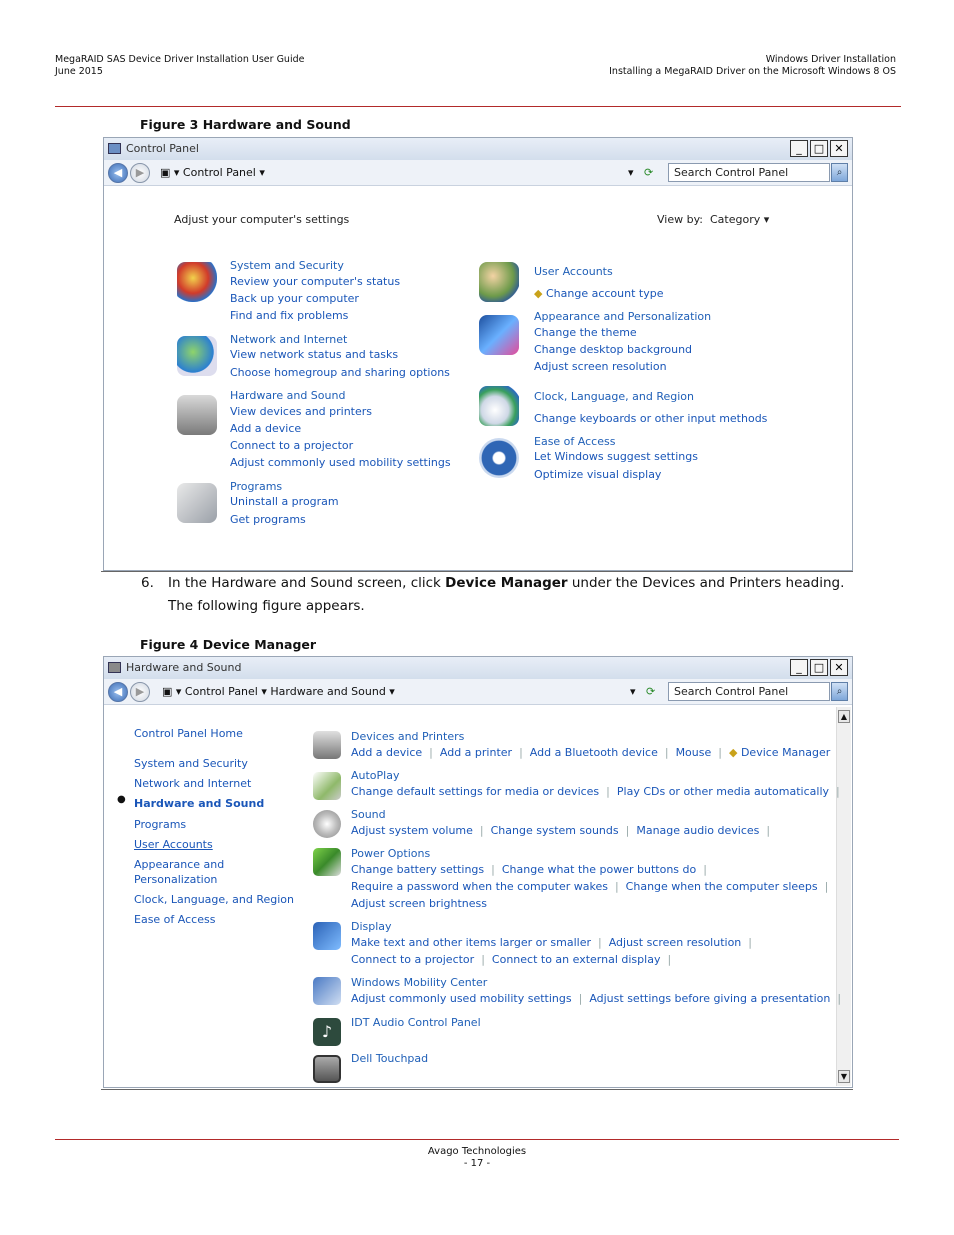 This screenshot has width=954, height=1235. I want to click on review-status-link: Review your computer's status, so click(315, 281).